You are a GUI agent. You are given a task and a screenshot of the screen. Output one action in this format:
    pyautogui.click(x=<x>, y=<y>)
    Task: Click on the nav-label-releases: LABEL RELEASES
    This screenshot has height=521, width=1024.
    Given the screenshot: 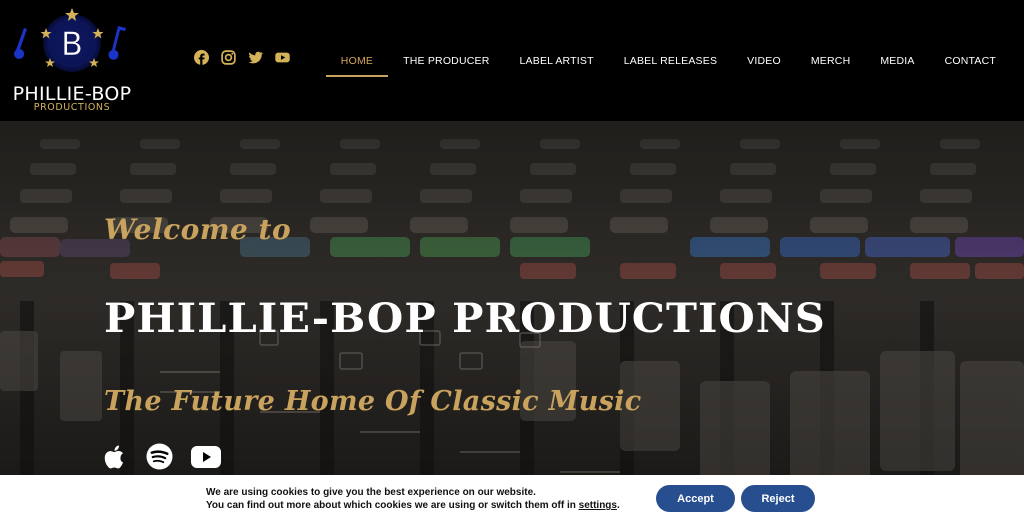 What is the action you would take?
    pyautogui.click(x=670, y=60)
    